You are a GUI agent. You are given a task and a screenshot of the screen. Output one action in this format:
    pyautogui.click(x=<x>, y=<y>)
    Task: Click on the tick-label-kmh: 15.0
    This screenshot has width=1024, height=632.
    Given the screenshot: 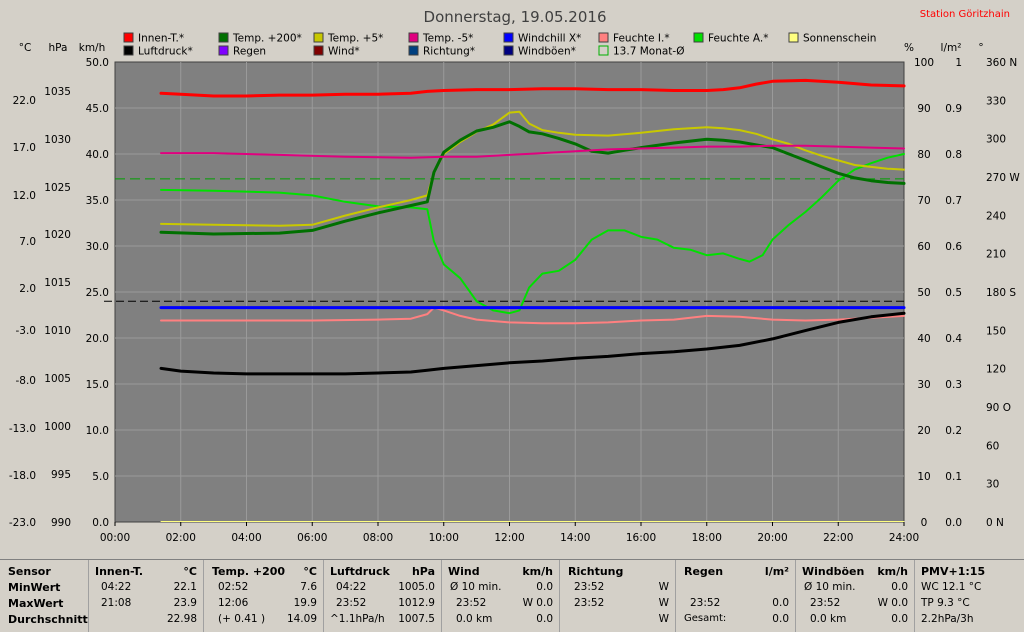 What is the action you would take?
    pyautogui.click(x=97, y=385)
    